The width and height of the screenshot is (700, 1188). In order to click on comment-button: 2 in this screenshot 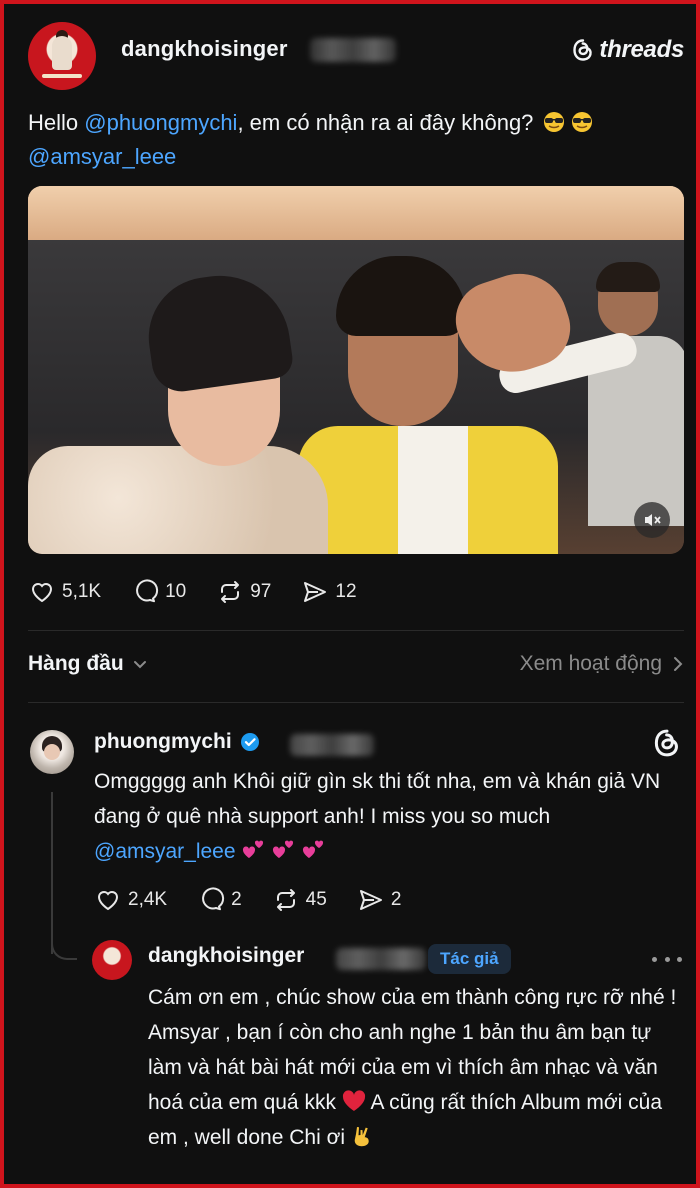, I will do `click(219, 900)`.